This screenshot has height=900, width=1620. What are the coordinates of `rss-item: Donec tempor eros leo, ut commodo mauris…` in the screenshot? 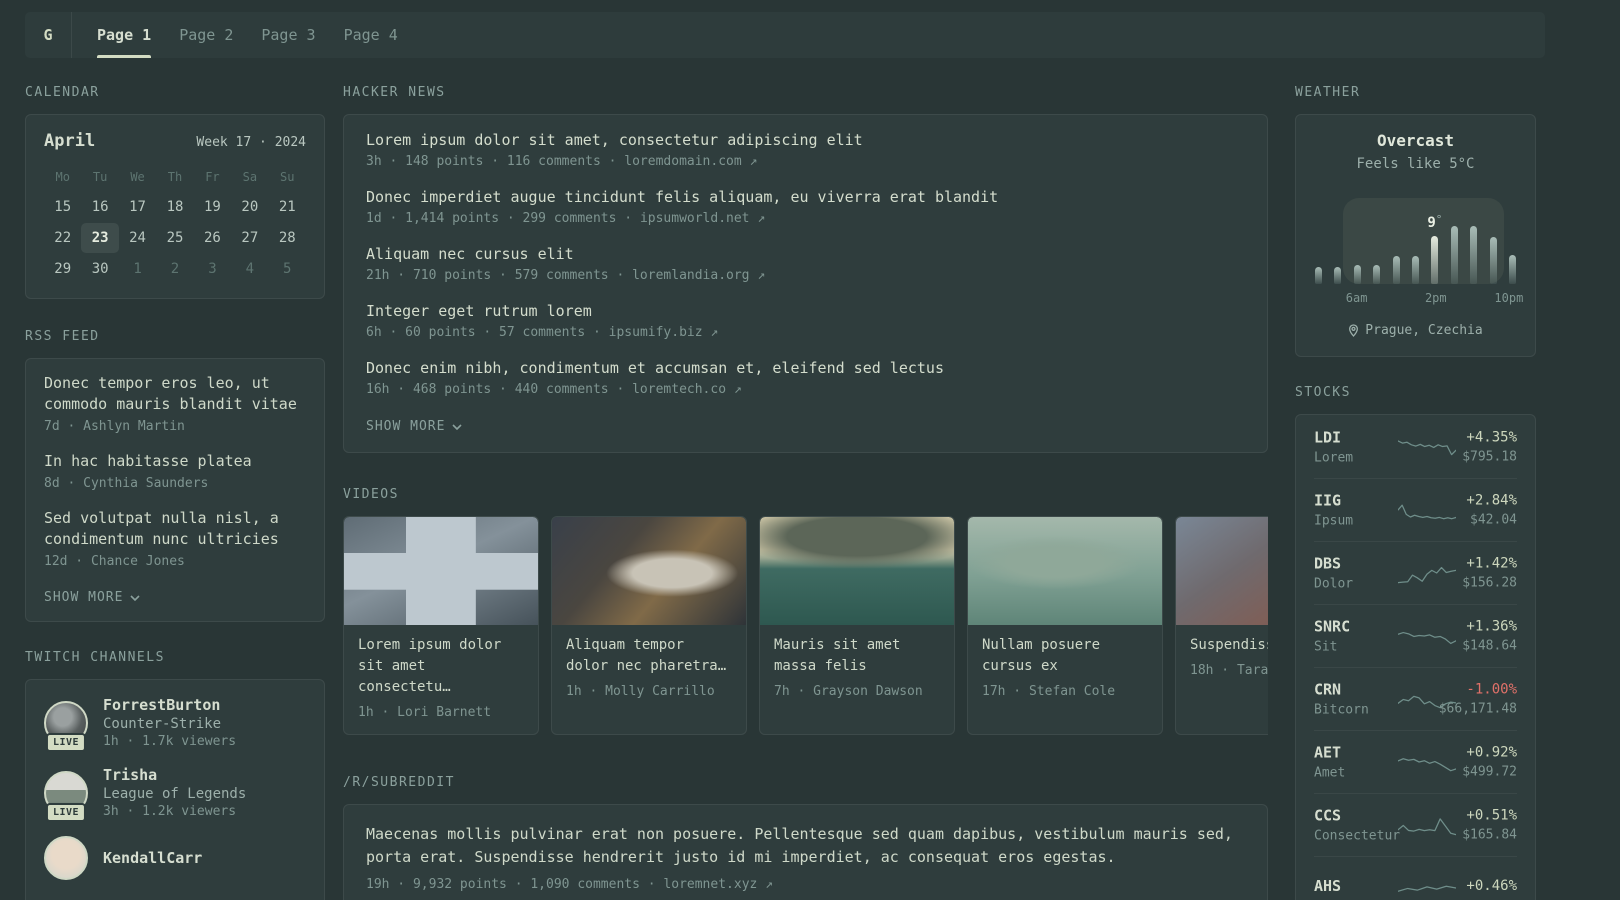 It's located at (175, 404).